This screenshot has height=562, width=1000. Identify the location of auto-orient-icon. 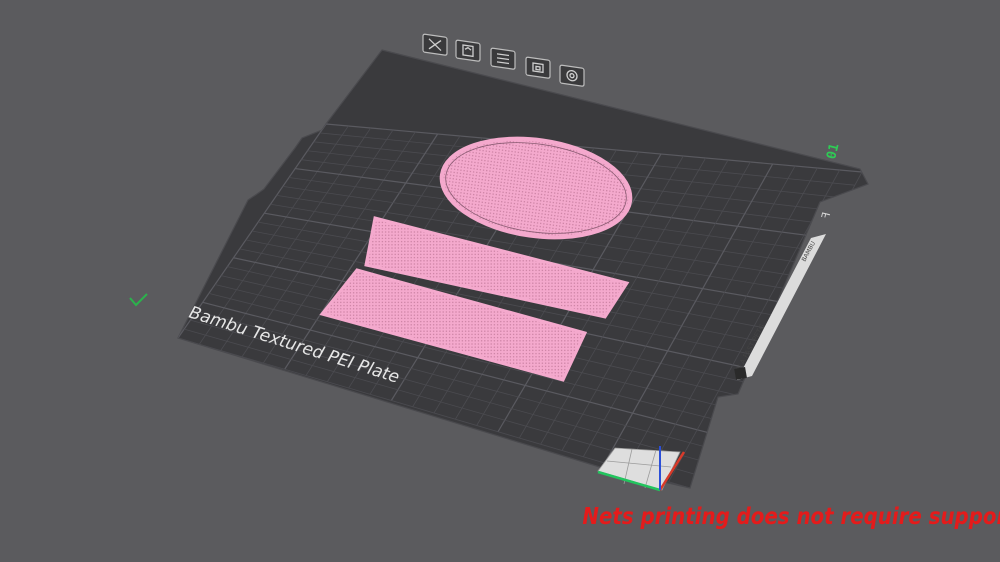
(468, 50).